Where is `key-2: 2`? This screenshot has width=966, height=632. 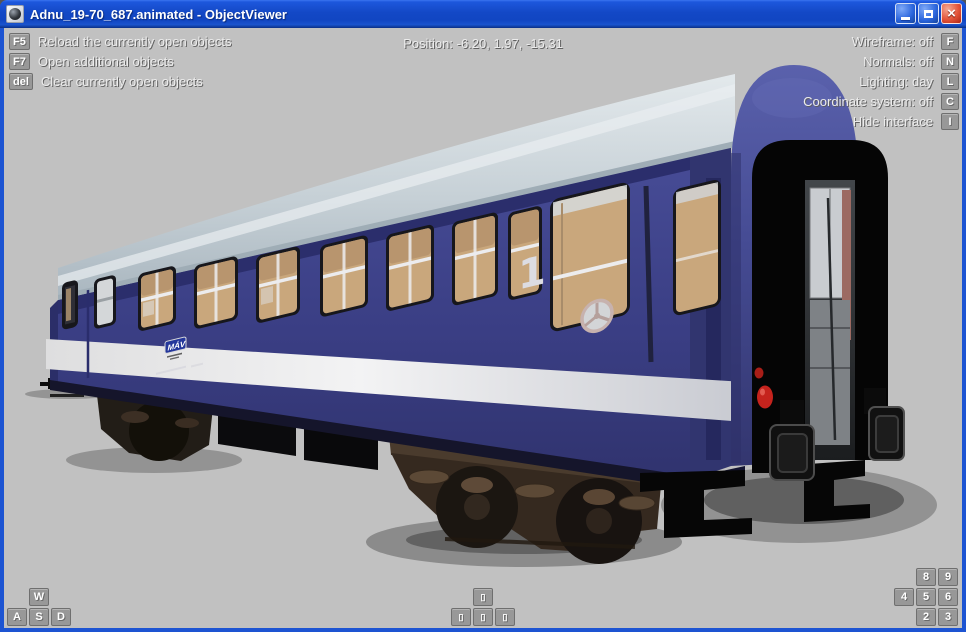
key-2: 2 is located at coordinates (926, 617).